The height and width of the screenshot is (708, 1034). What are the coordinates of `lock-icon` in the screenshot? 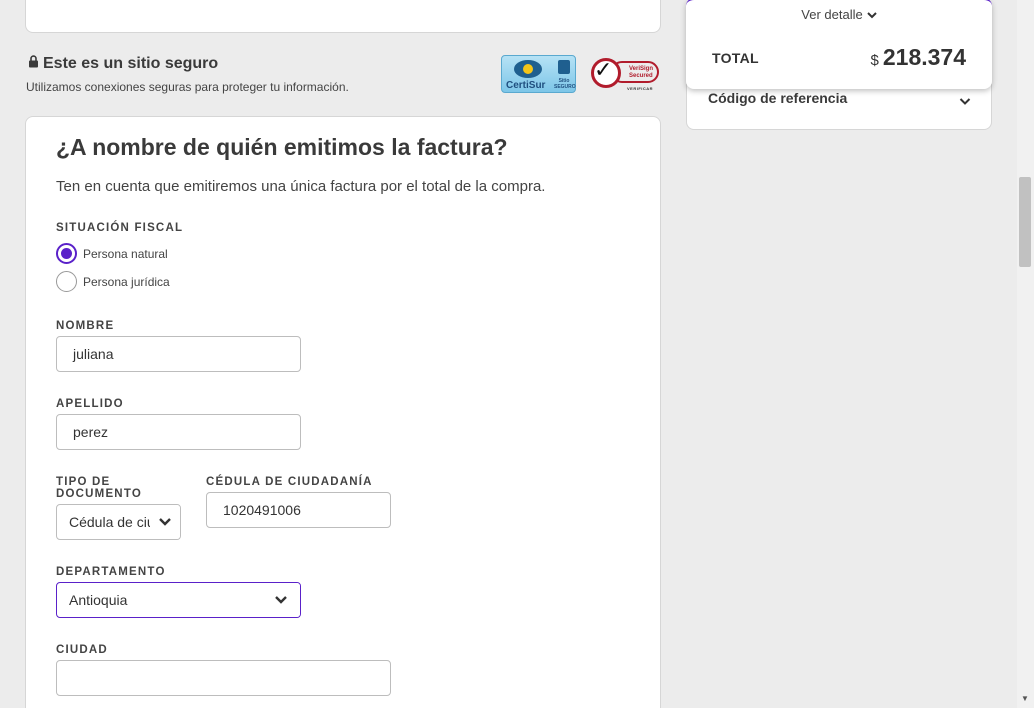 It's located at (33, 64).